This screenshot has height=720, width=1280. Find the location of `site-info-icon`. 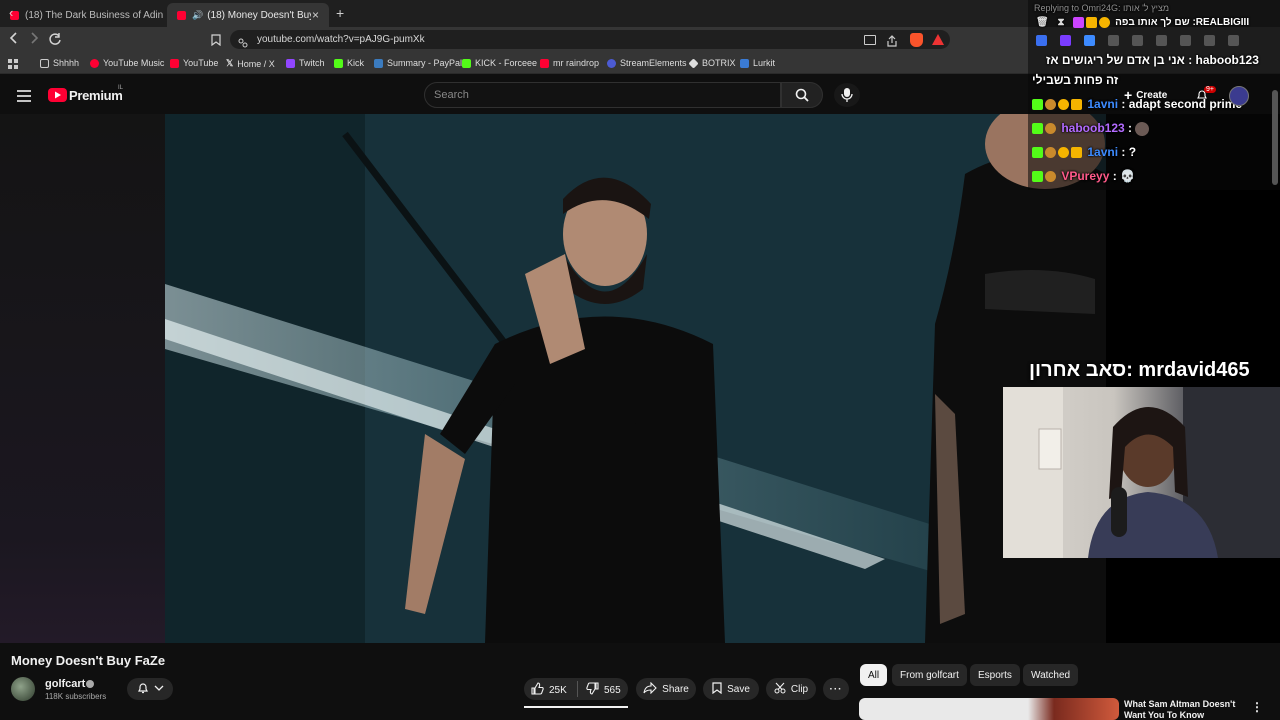

site-info-icon is located at coordinates (243, 41).